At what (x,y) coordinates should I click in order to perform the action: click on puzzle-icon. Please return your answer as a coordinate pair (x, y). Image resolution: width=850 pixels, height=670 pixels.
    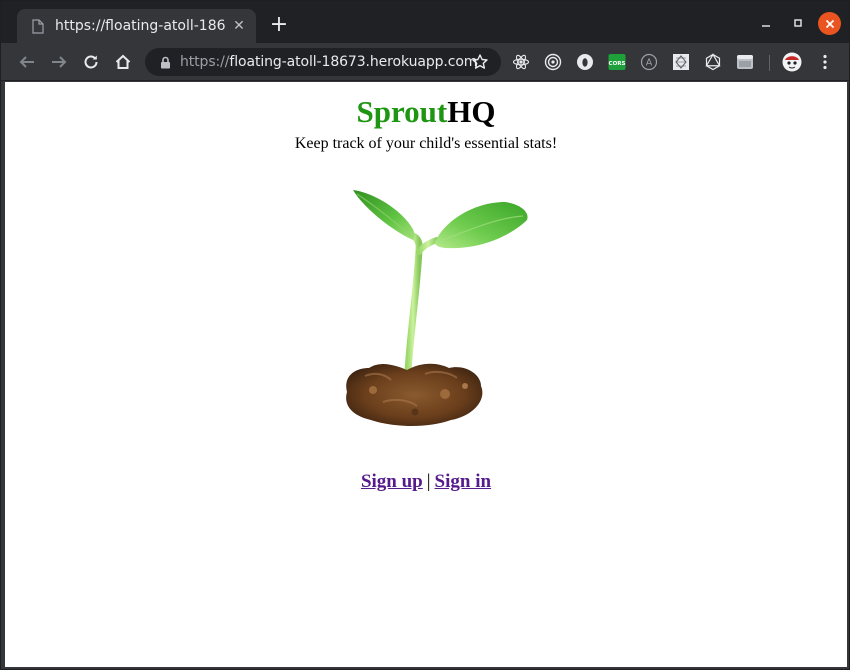
    Looking at the image, I should click on (681, 62).